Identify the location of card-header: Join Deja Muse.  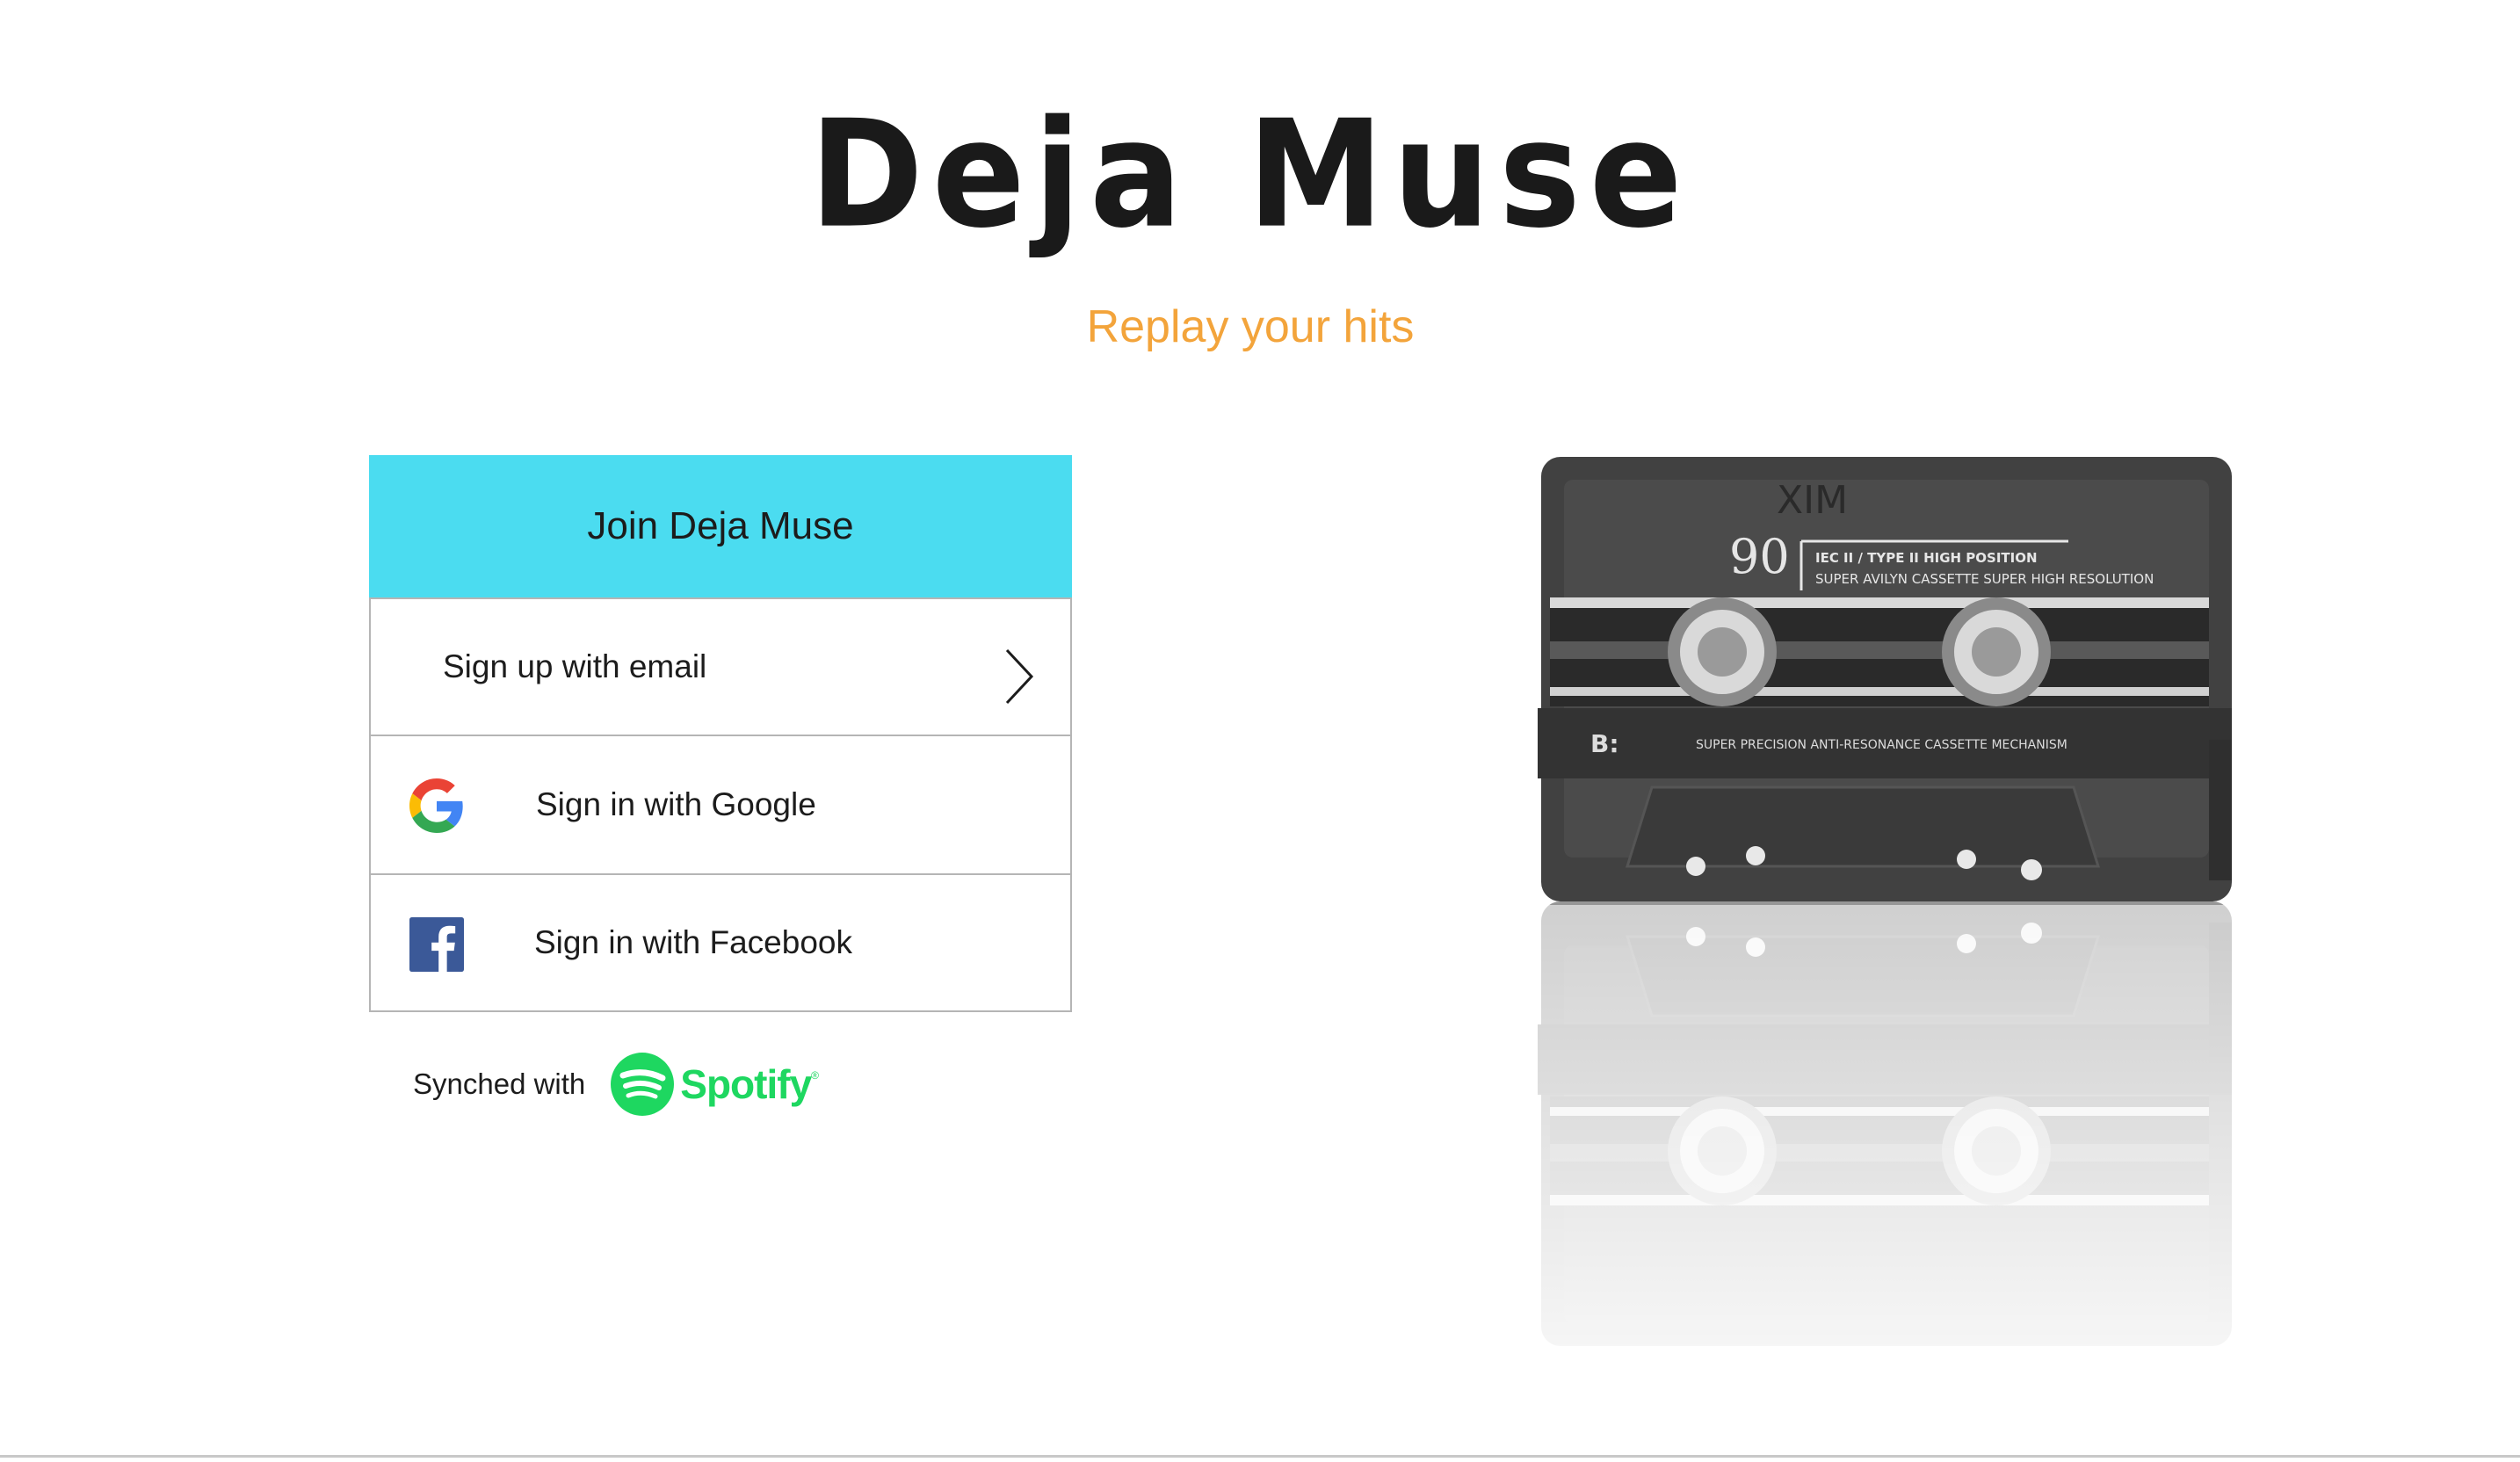
(720, 526).